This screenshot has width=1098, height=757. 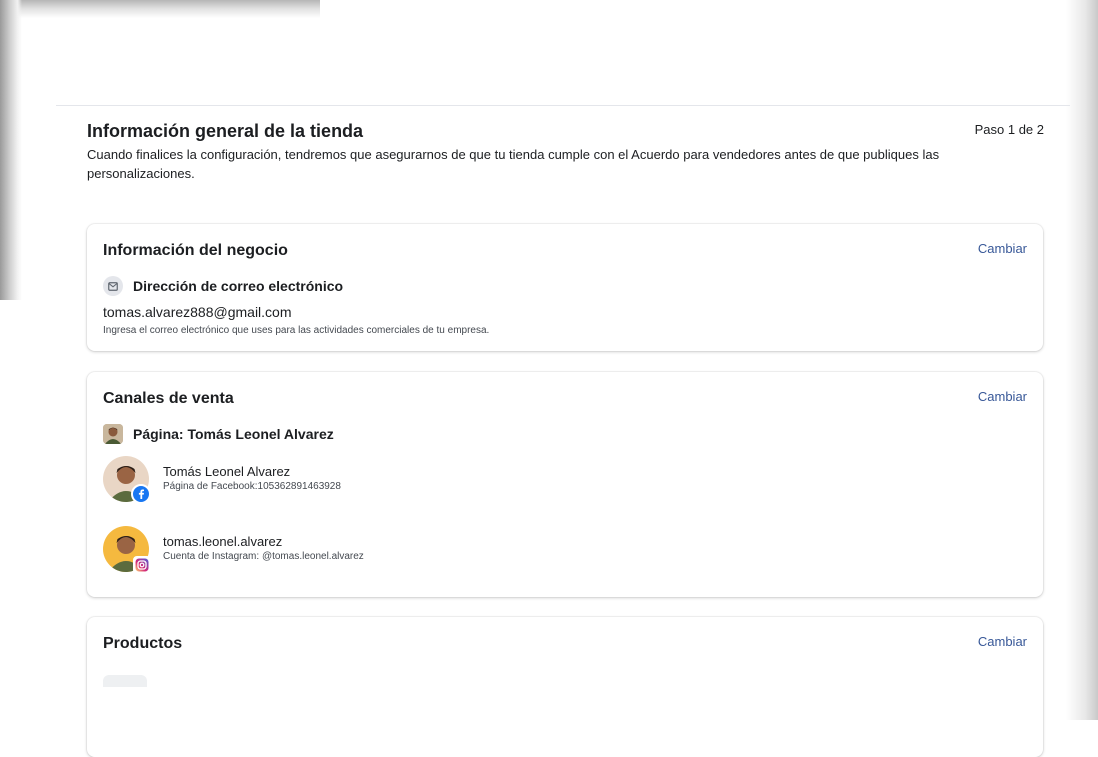 What do you see at coordinates (113, 434) in the screenshot?
I see `page-avatar` at bounding box center [113, 434].